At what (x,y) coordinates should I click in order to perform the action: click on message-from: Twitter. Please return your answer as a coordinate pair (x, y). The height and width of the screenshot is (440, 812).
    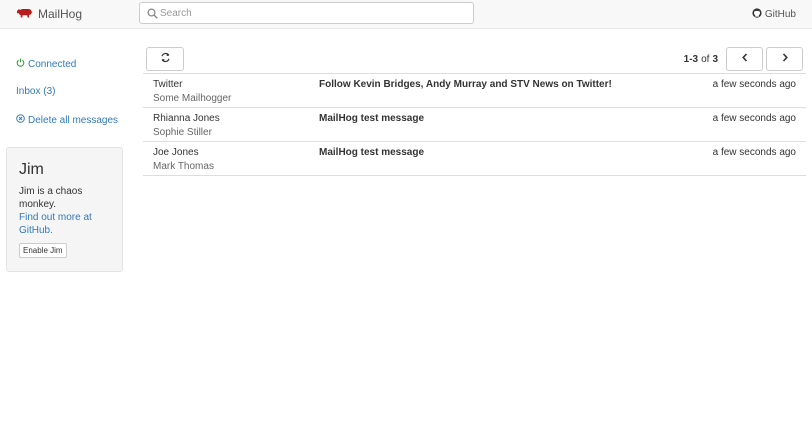
    Looking at the image, I should click on (168, 84).